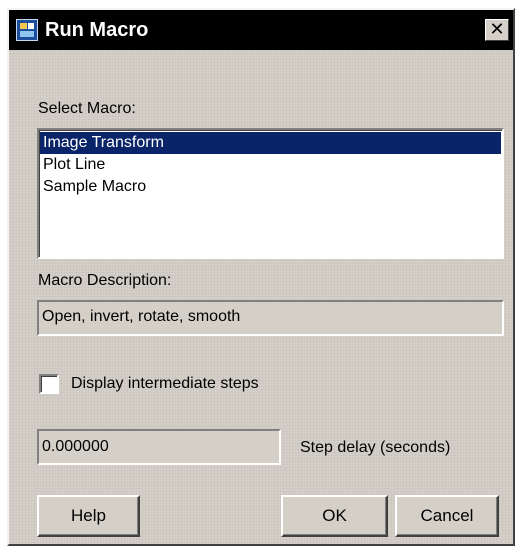 This screenshot has width=523, height=552. I want to click on step-delay-input, so click(159, 447).